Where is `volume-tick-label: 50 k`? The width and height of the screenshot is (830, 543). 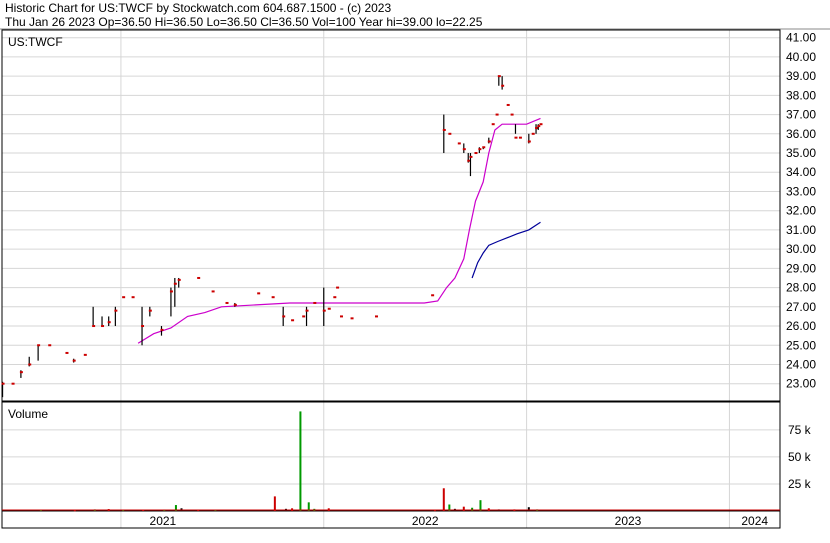 volume-tick-label: 50 k is located at coordinates (800, 457).